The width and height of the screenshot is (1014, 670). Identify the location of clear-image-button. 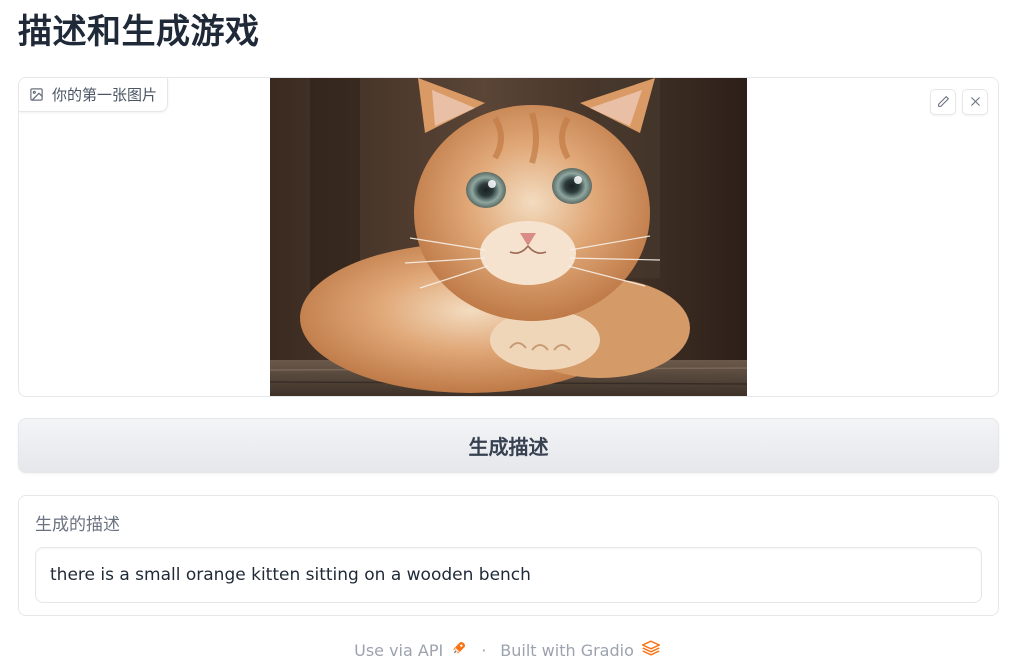
(975, 102).